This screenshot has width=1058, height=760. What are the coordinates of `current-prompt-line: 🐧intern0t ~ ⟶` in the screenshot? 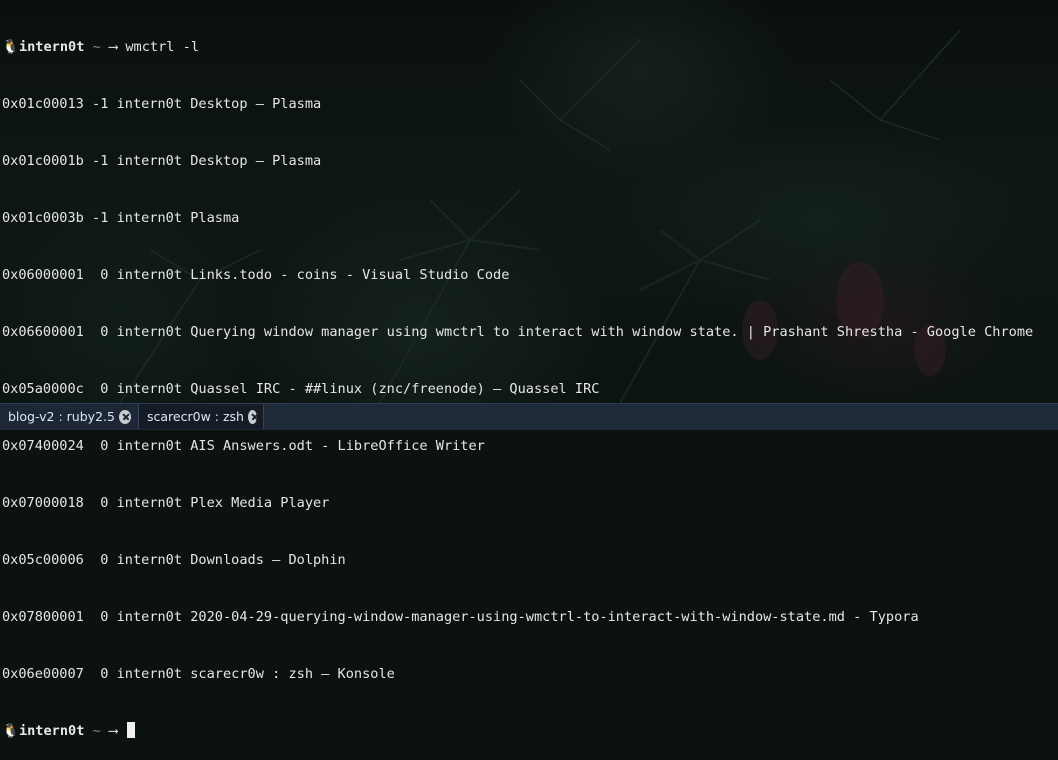 It's located at (529, 731).